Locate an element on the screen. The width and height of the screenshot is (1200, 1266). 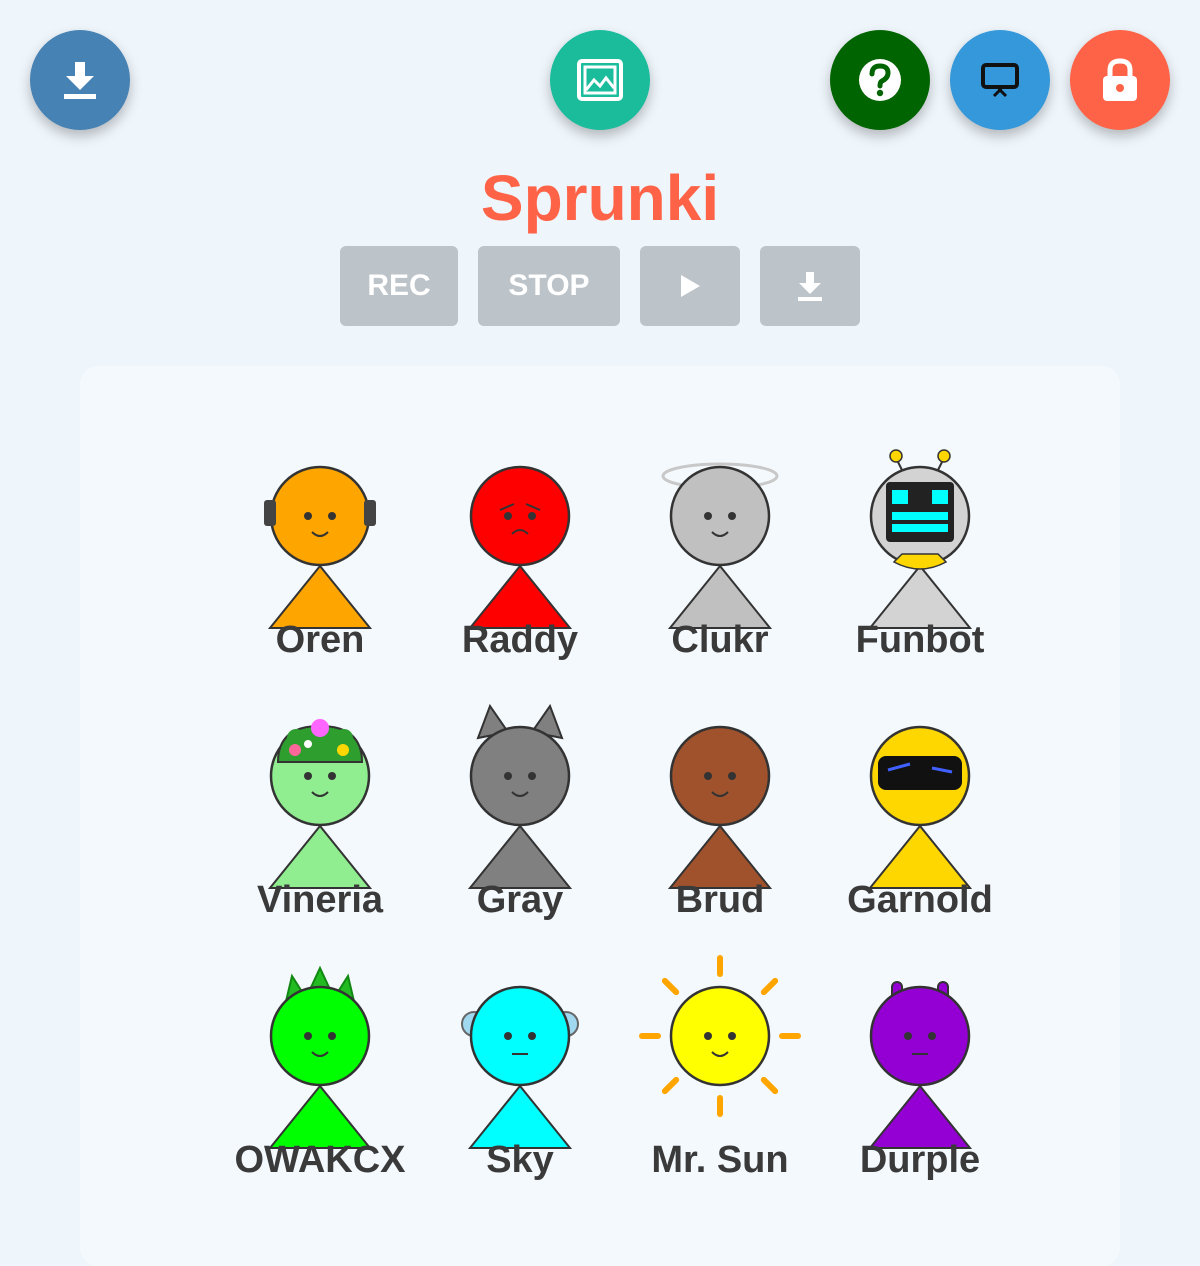
character-name: Durple is located at coordinates (920, 1160).